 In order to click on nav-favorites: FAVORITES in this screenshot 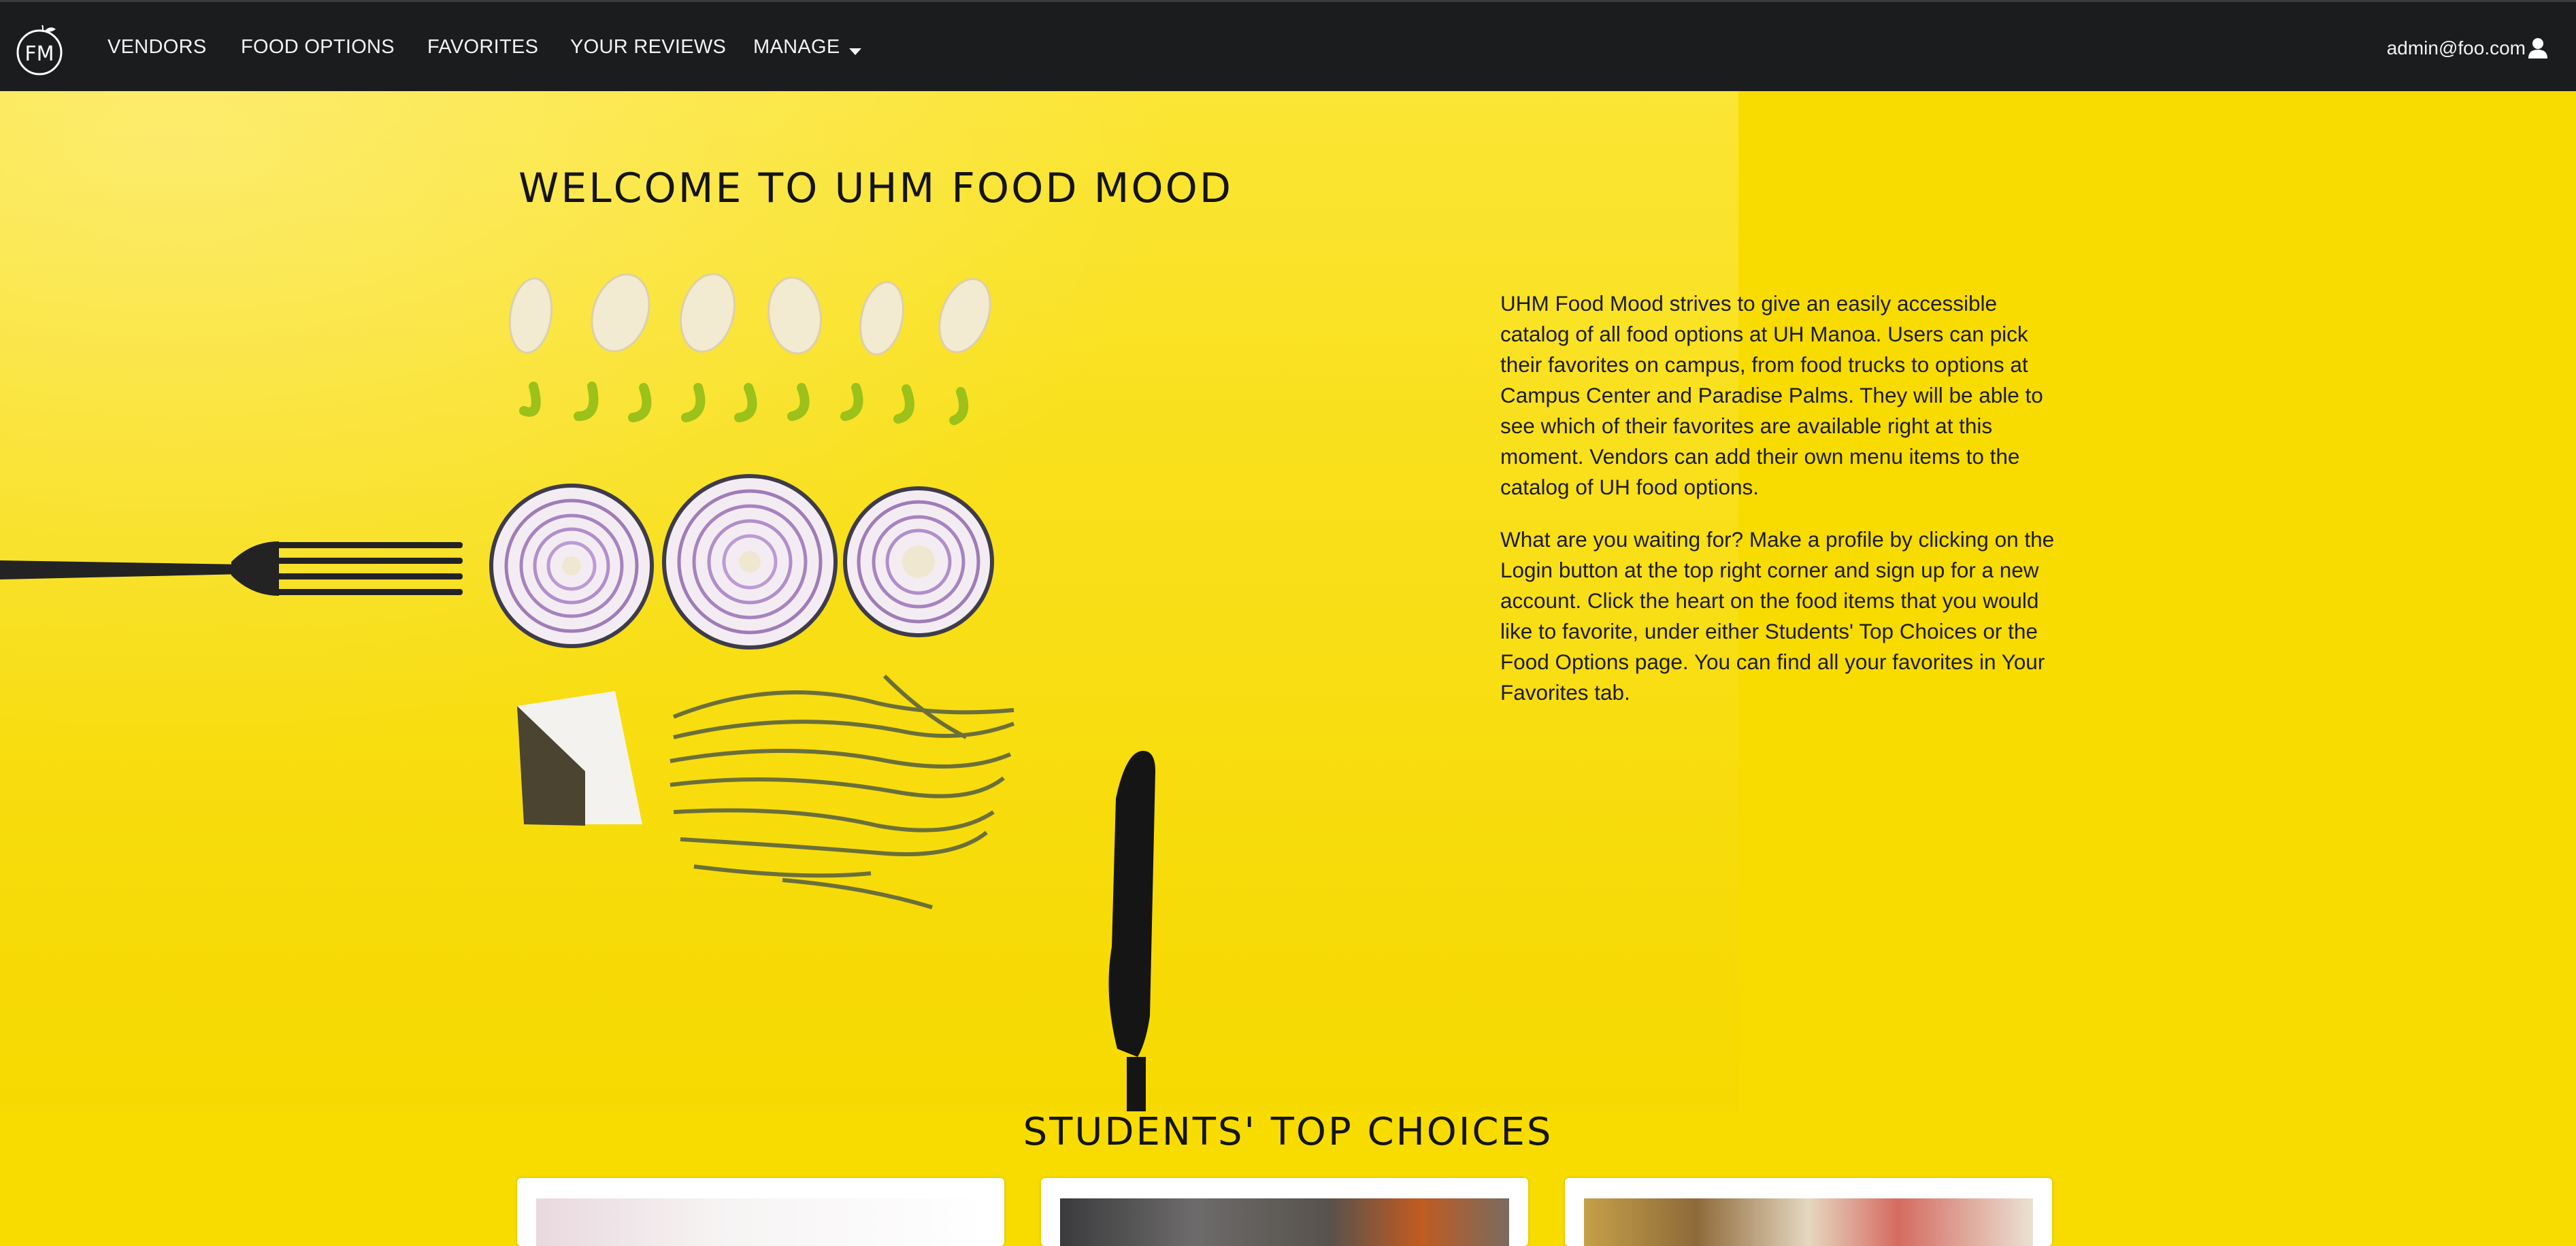, I will do `click(483, 47)`.